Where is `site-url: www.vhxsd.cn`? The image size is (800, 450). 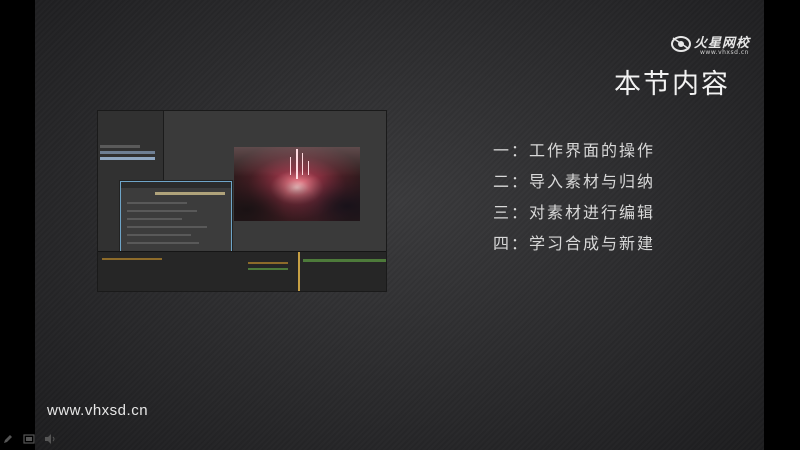 site-url: www.vhxsd.cn is located at coordinates (98, 410).